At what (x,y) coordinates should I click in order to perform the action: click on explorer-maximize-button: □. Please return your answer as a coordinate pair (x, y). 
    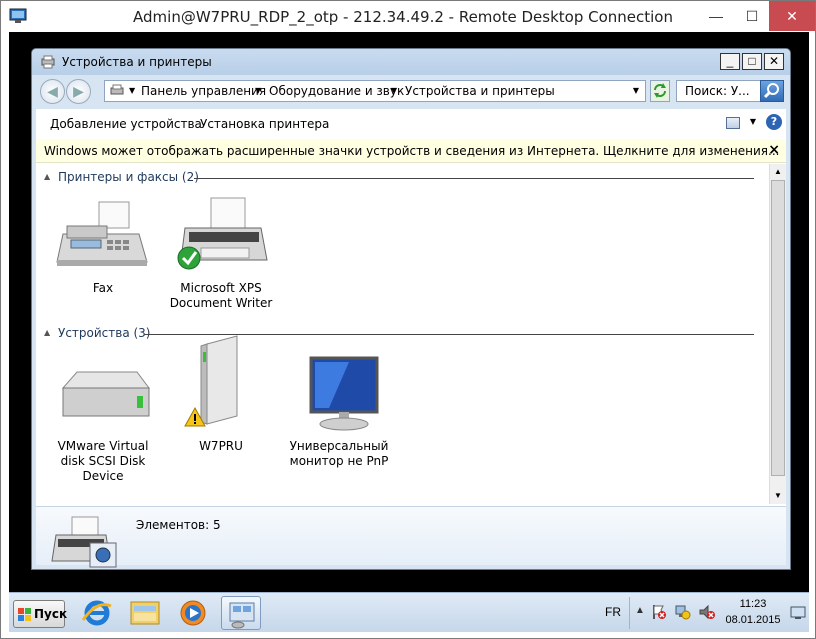
    Looking at the image, I should click on (752, 61).